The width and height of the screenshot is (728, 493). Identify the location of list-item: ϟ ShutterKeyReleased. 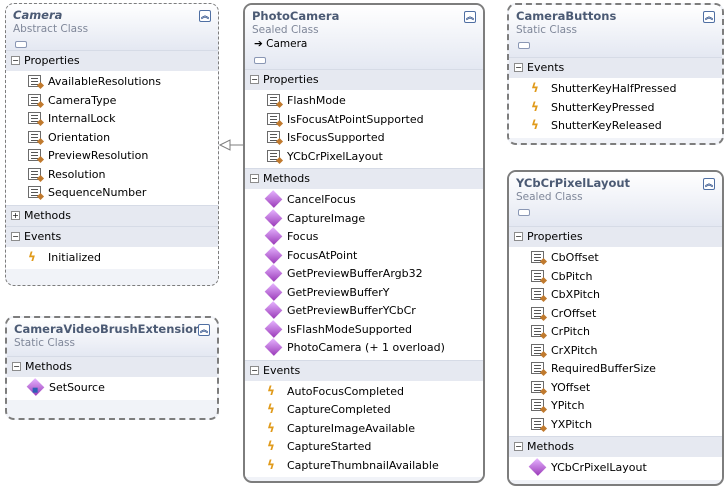
(615, 126).